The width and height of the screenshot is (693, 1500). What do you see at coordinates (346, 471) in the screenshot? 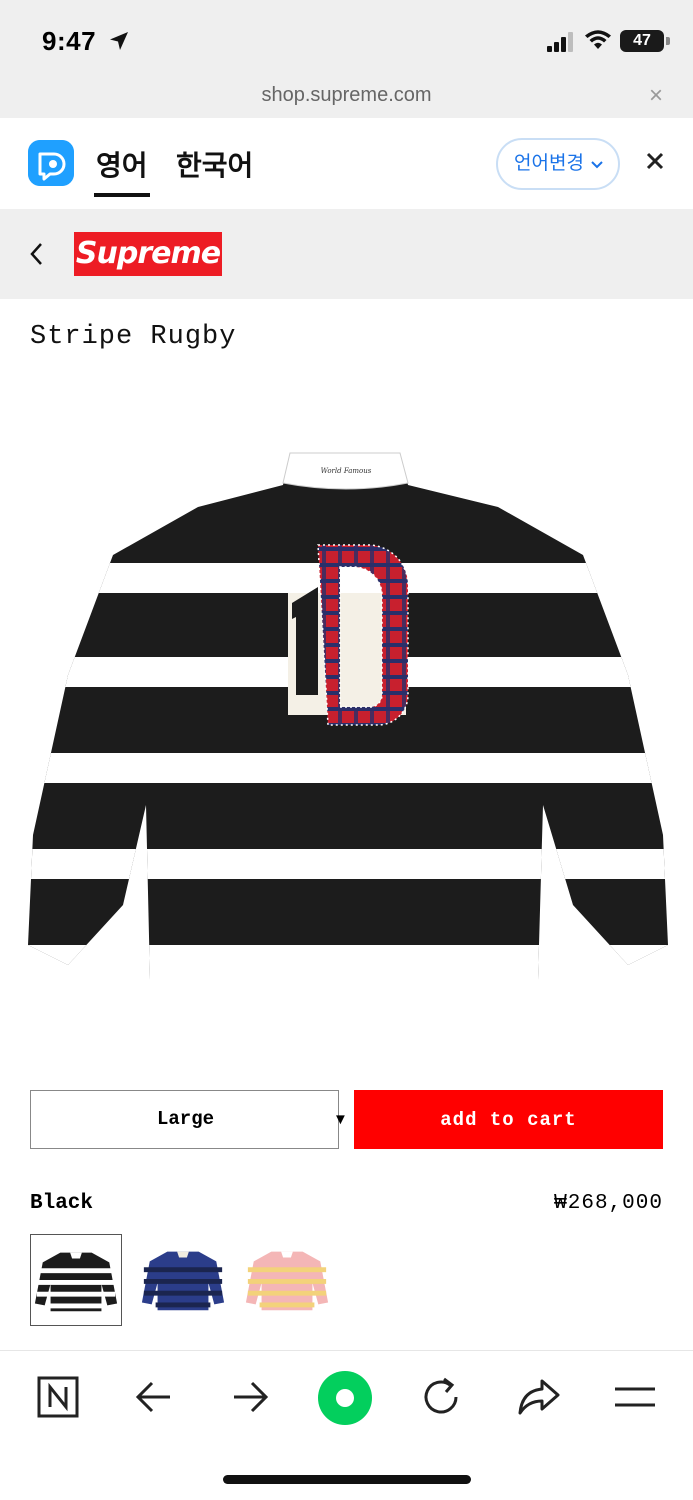
I see `svg-text: World Famous` at bounding box center [346, 471].